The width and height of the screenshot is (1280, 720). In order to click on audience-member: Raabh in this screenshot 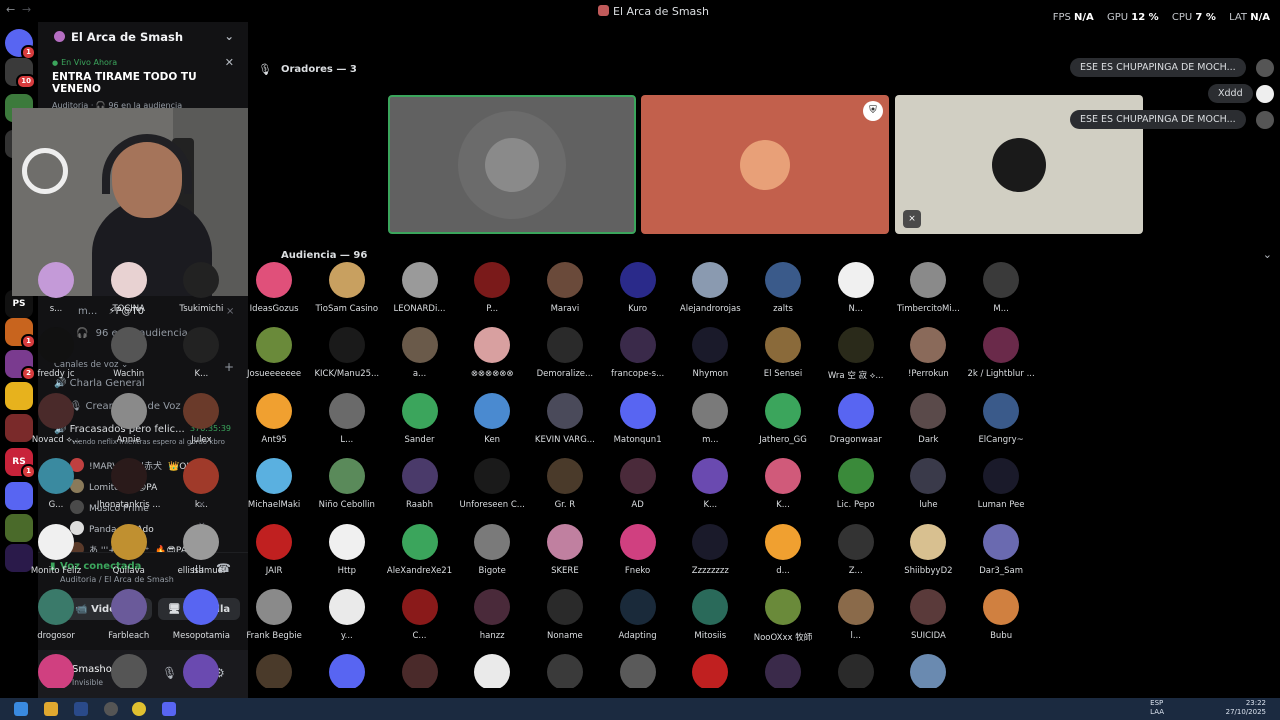, I will do `click(420, 484)`.